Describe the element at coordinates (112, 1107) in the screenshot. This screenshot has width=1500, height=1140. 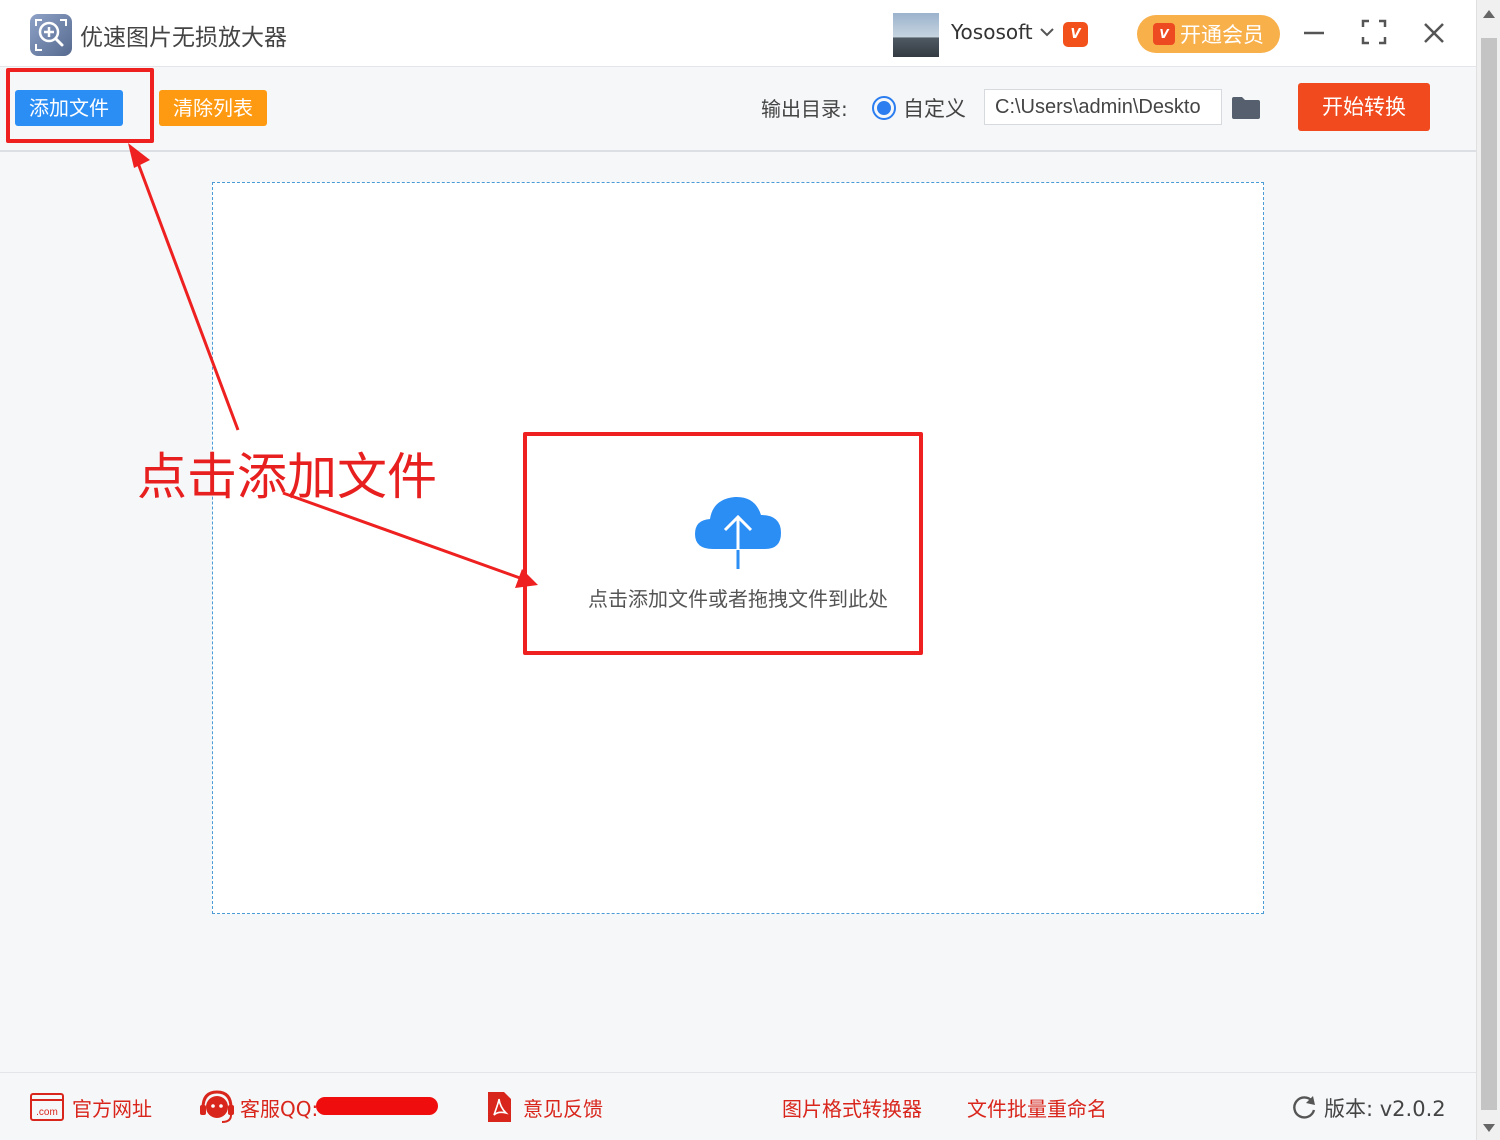
I see `official-website-link: 官方网址` at that location.